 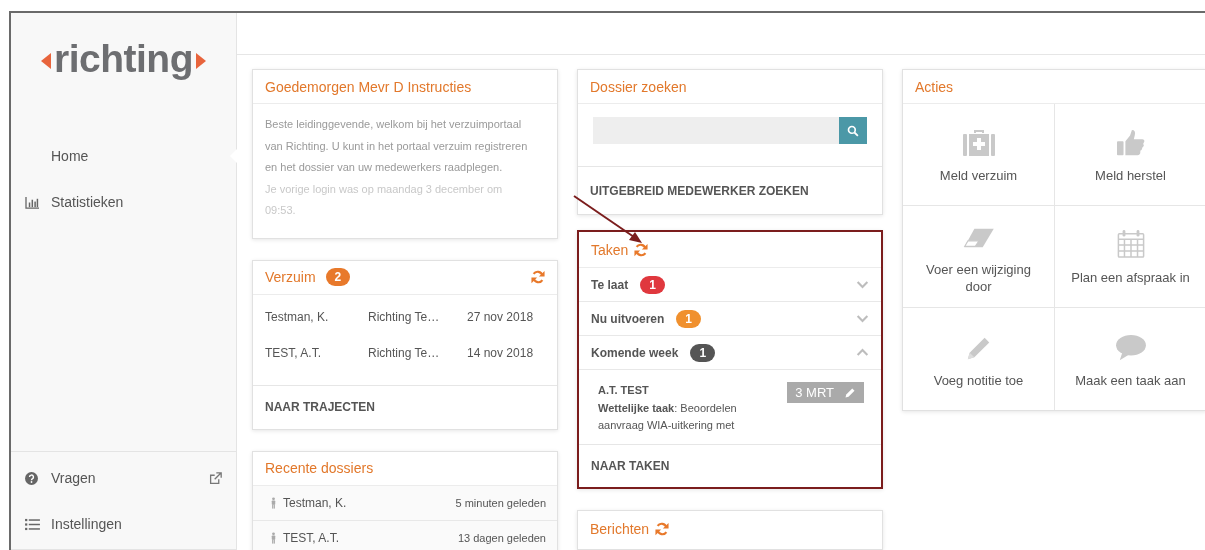 What do you see at coordinates (405, 406) in the screenshot?
I see `trajects-link: NAAR TRAJECTEN` at bounding box center [405, 406].